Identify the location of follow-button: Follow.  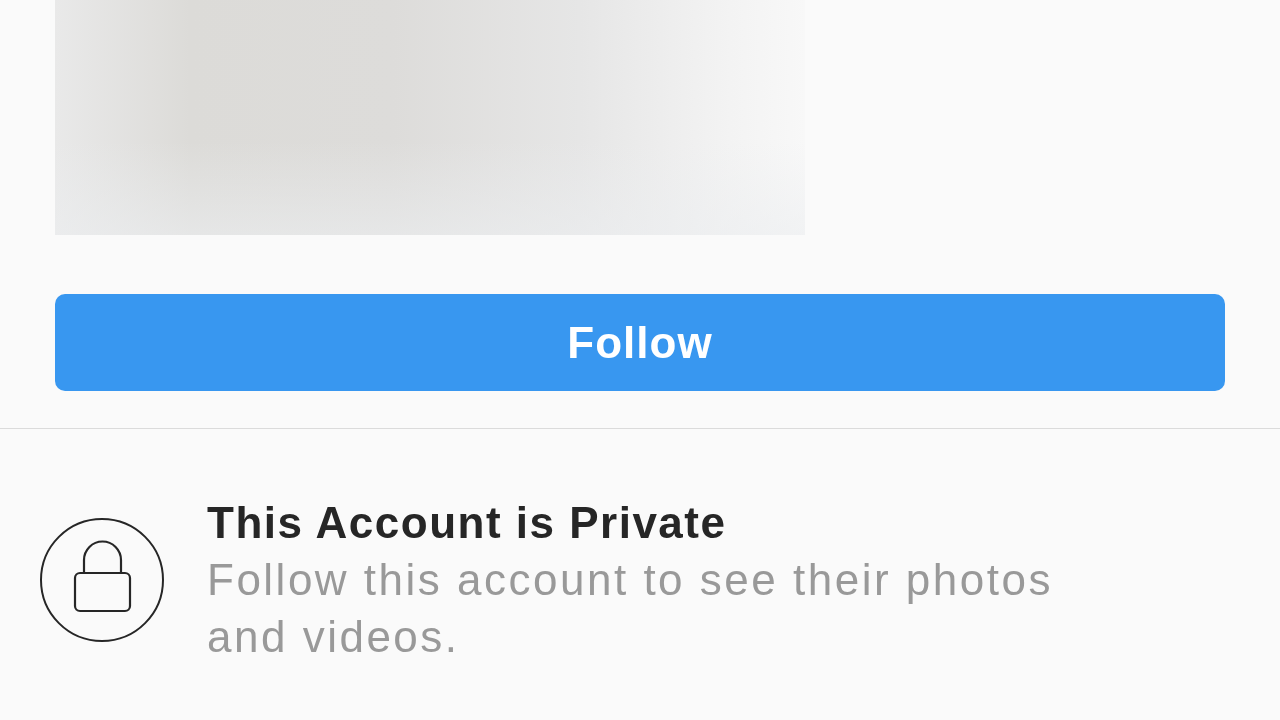
(640, 342).